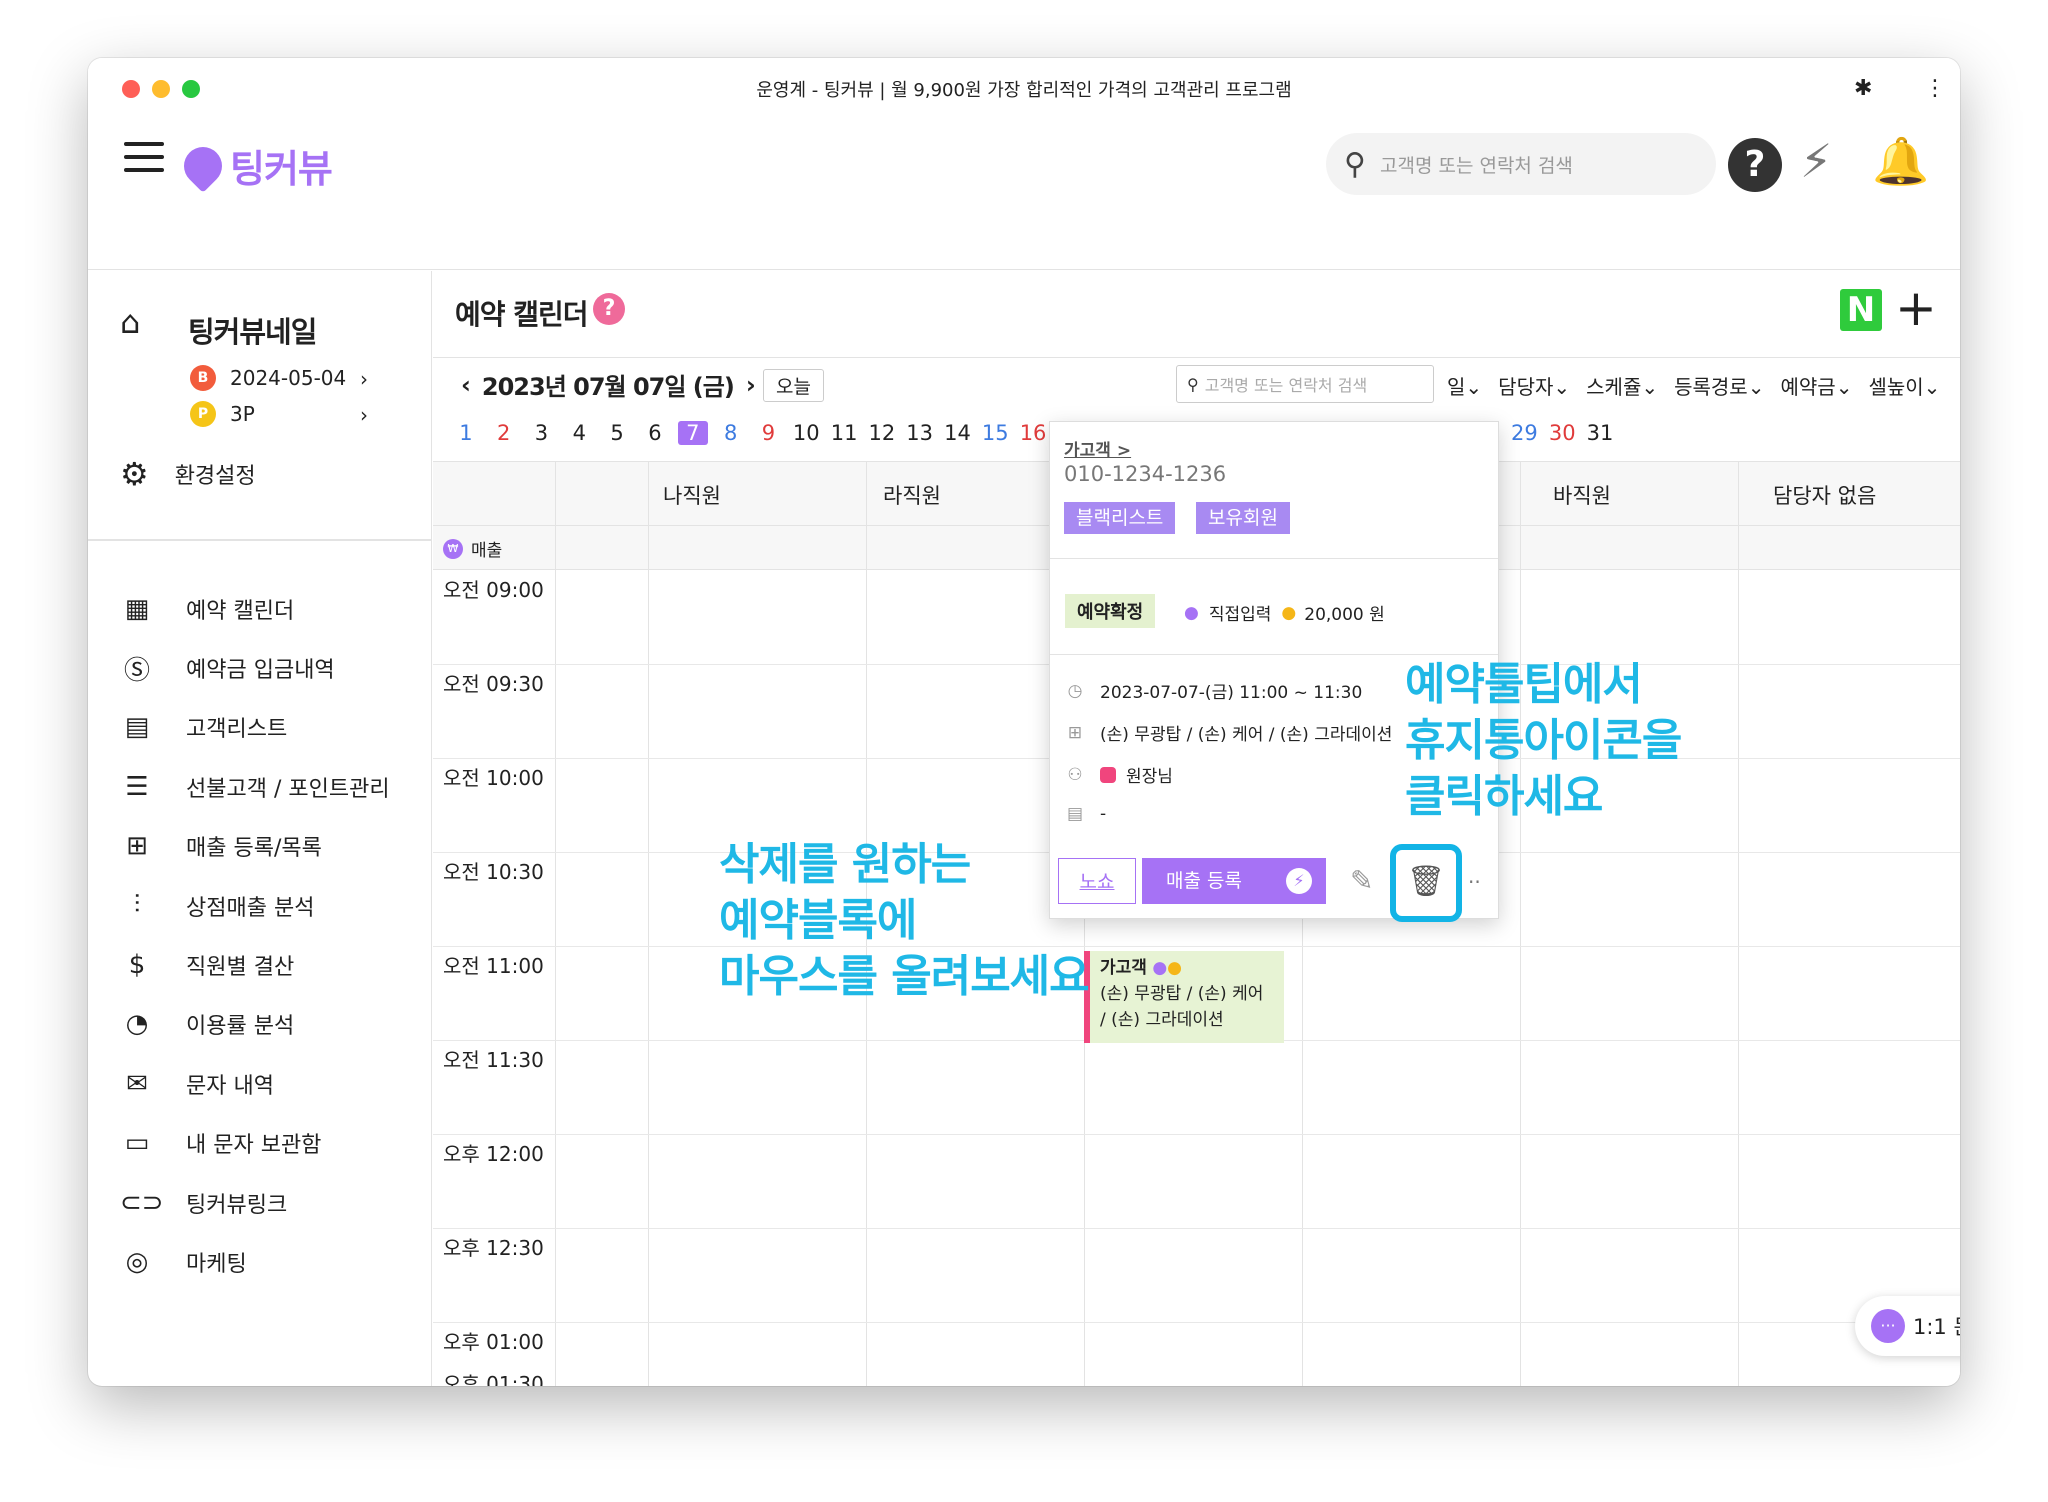 Image resolution: width=2048 pixels, height=1502 pixels. Describe the element at coordinates (255, 727) in the screenshot. I see `sidebar-item-customers: ▤ 고객리스트` at that location.